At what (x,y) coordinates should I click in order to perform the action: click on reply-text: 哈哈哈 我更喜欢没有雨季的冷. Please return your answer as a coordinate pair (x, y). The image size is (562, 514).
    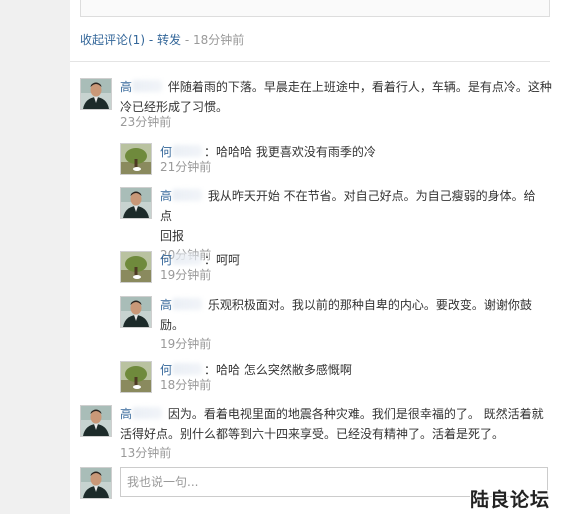
    Looking at the image, I should click on (296, 152).